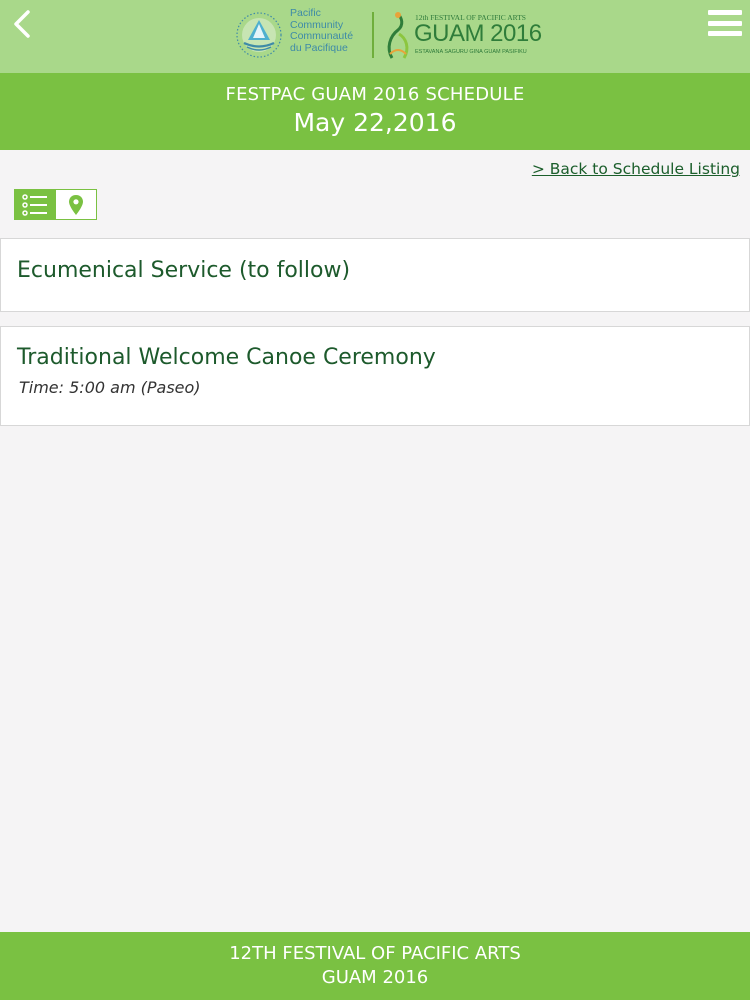 The height and width of the screenshot is (1000, 750). What do you see at coordinates (398, 35) in the screenshot?
I see `festival-emblem-icon` at bounding box center [398, 35].